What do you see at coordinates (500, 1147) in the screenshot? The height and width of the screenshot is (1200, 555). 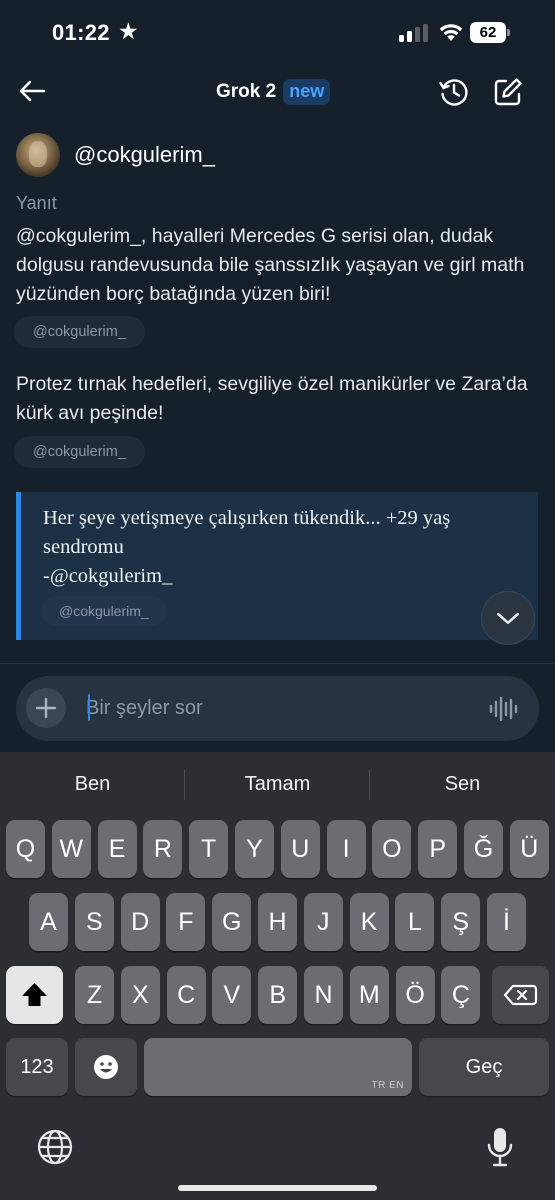 I see `microphone-icon` at bounding box center [500, 1147].